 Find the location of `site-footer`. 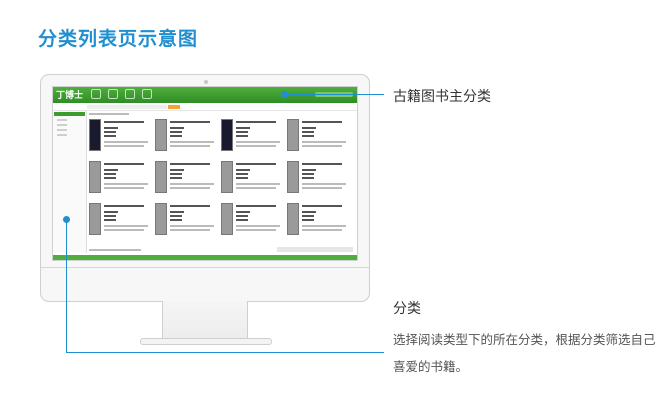

site-footer is located at coordinates (205, 257).